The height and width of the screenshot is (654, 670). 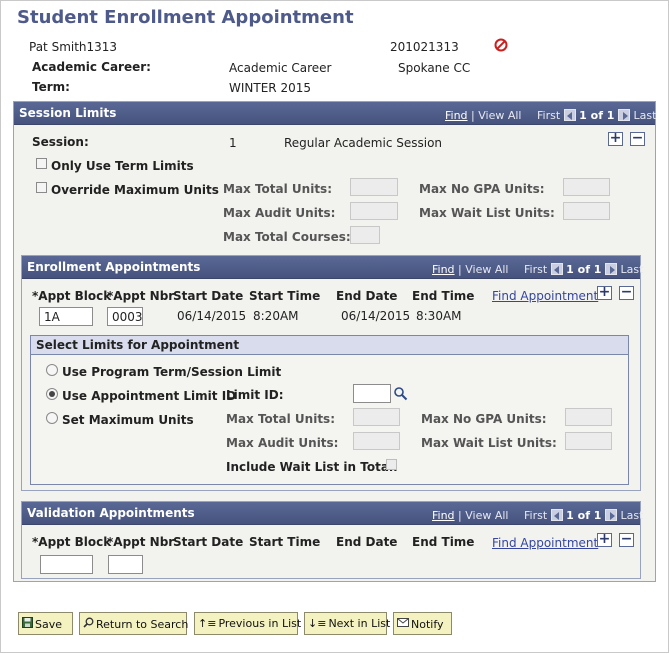 I want to click on override-maximum-units-checkbox, so click(x=41, y=187).